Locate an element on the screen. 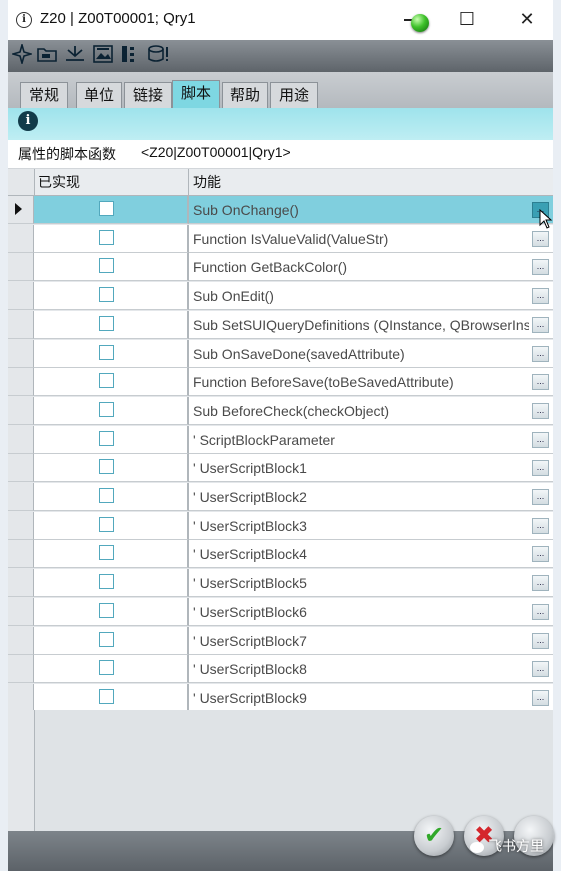 The width and height of the screenshot is (561, 871). tab-usage: 用途 is located at coordinates (294, 95).